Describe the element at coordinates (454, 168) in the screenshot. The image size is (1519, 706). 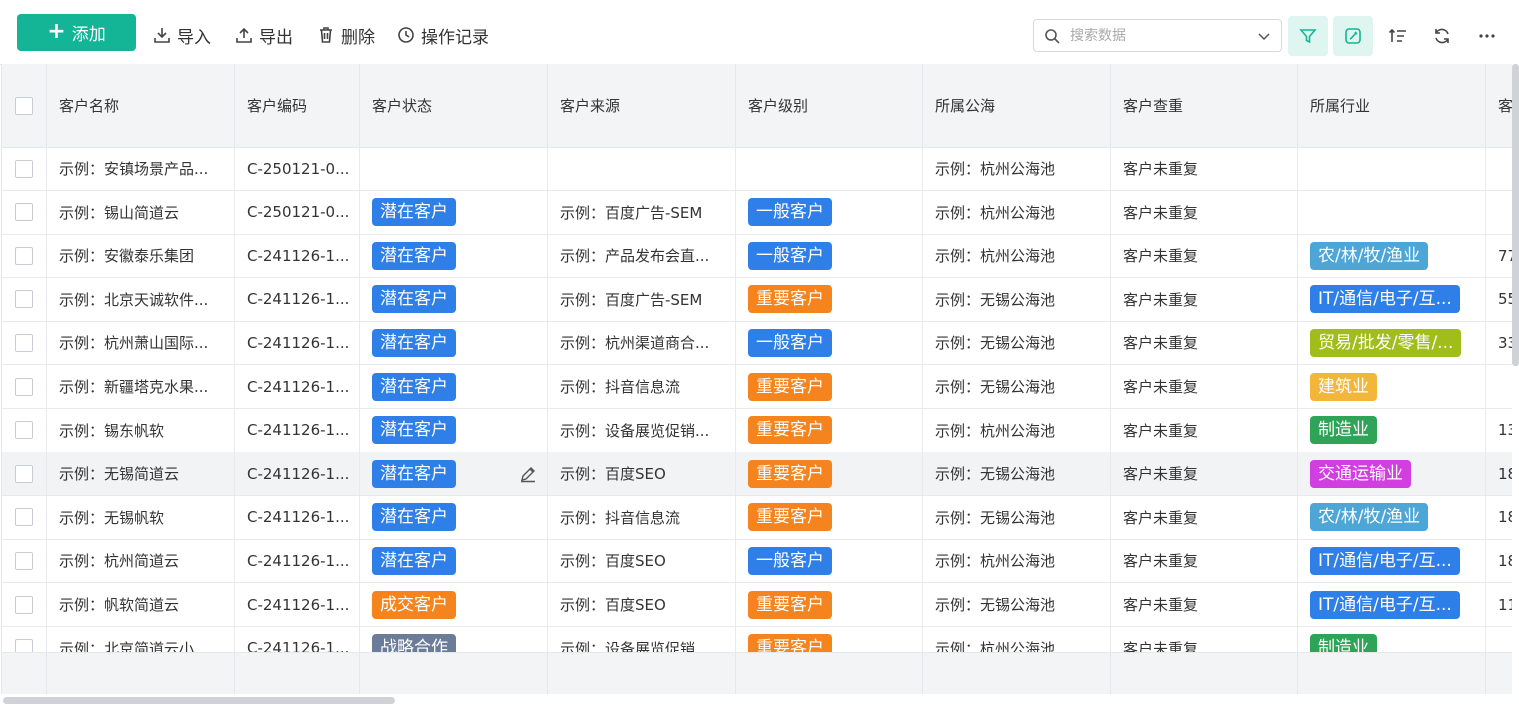
I see `customer-status-cell` at that location.